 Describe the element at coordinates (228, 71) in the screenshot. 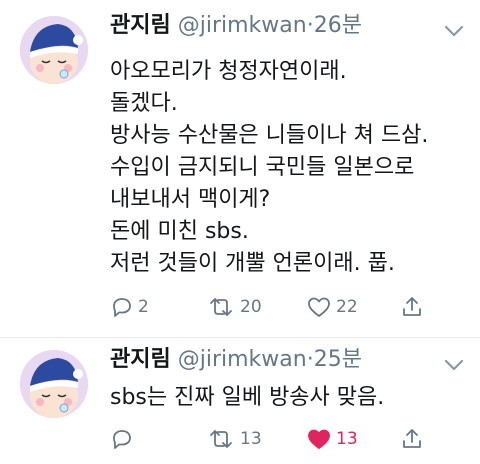

I see `tweet-text-line: 아오모리가 청정자연이래.` at that location.